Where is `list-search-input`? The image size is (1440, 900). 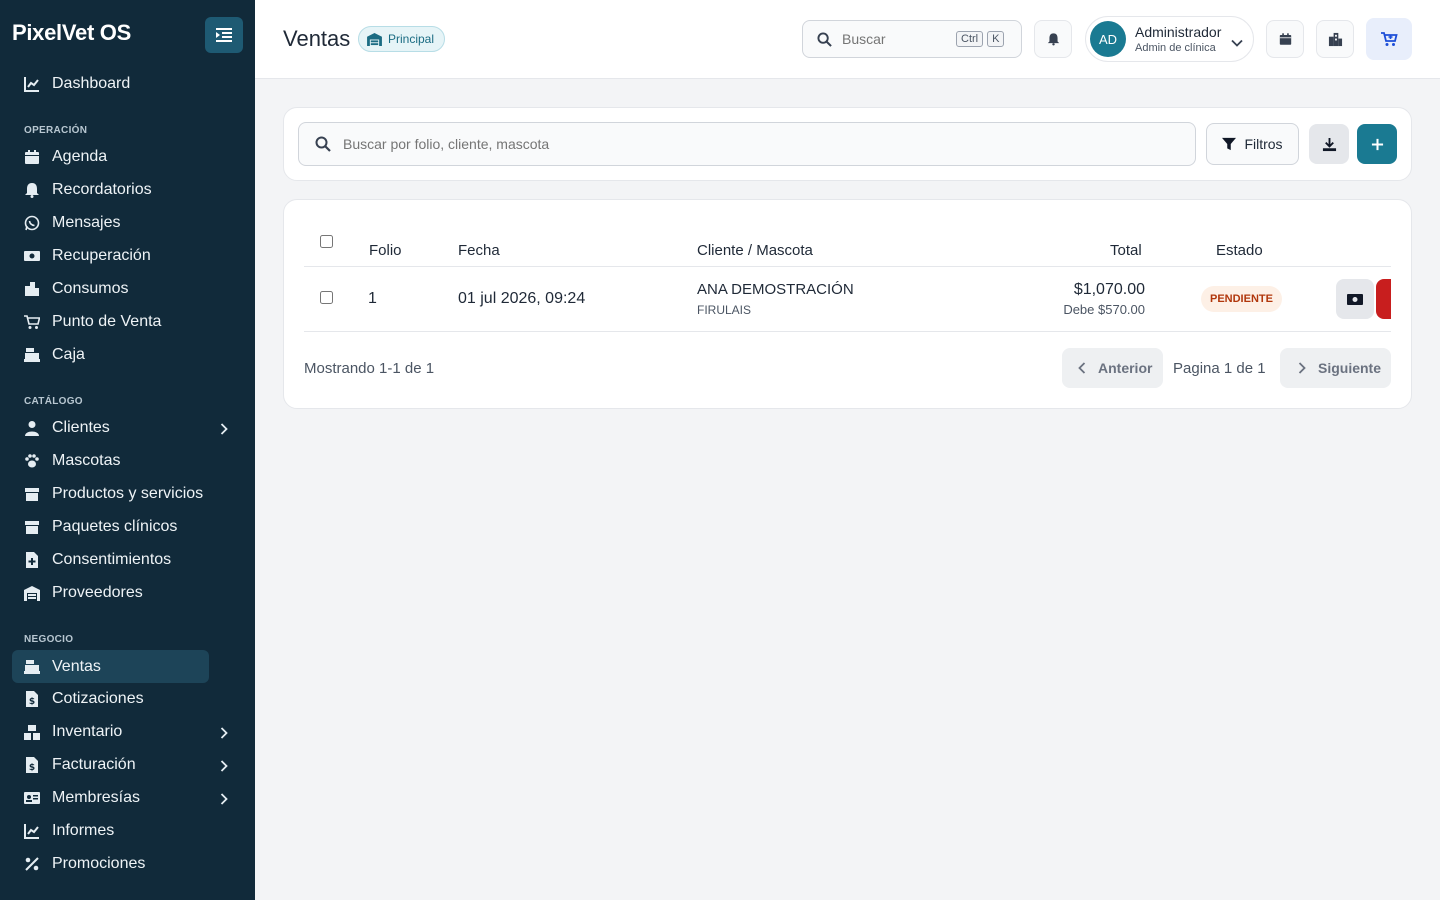 list-search-input is located at coordinates (743, 144).